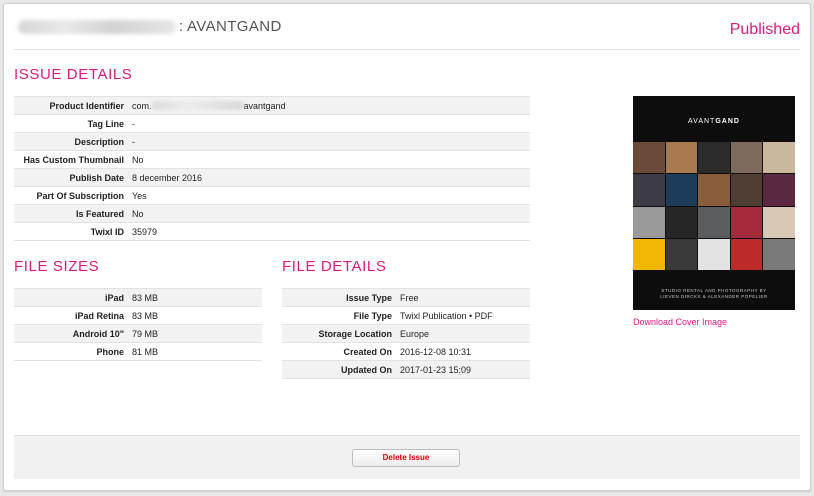 Image resolution: width=814 pixels, height=496 pixels. Describe the element at coordinates (71, 333) in the screenshot. I see `row-label: Android 10"` at that location.